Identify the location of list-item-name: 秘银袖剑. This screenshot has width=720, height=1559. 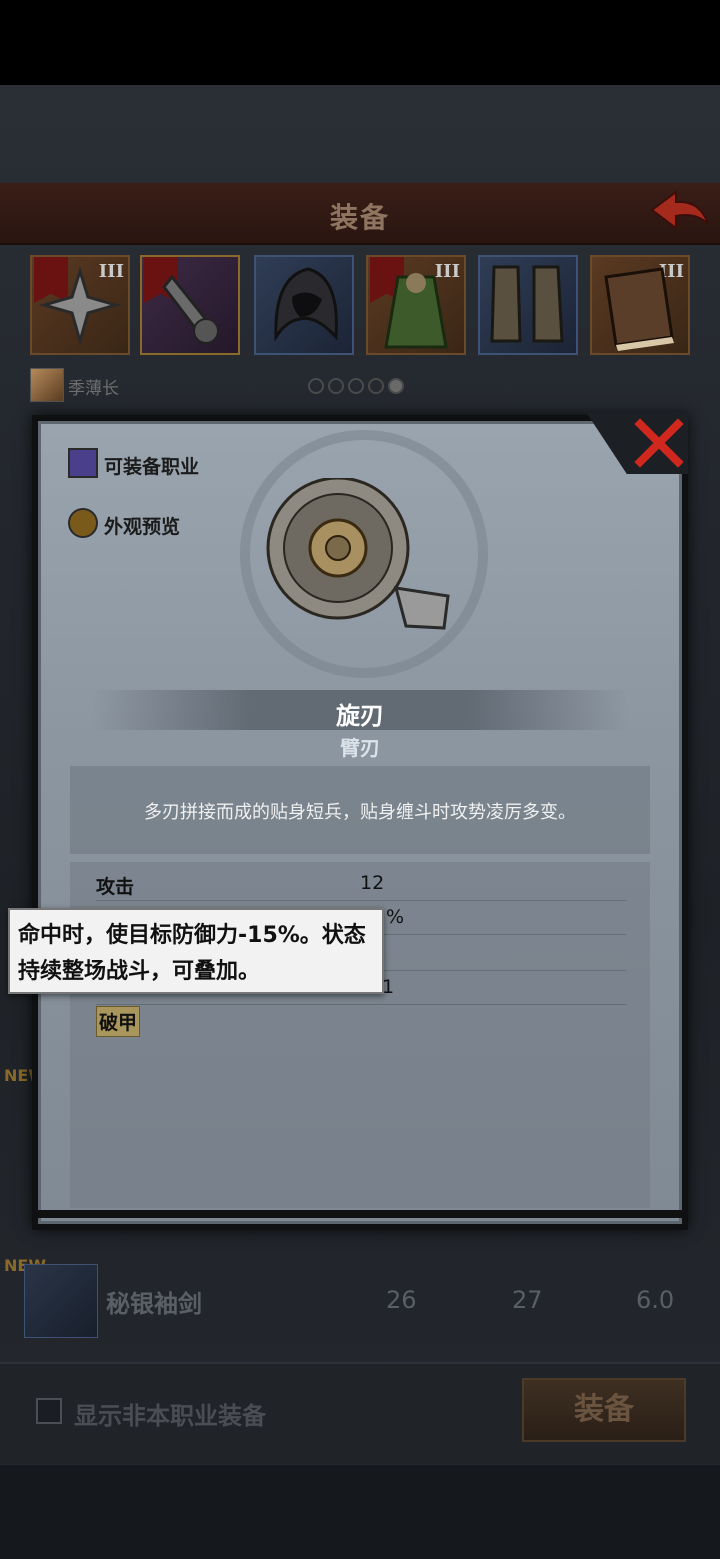
(154, 1304).